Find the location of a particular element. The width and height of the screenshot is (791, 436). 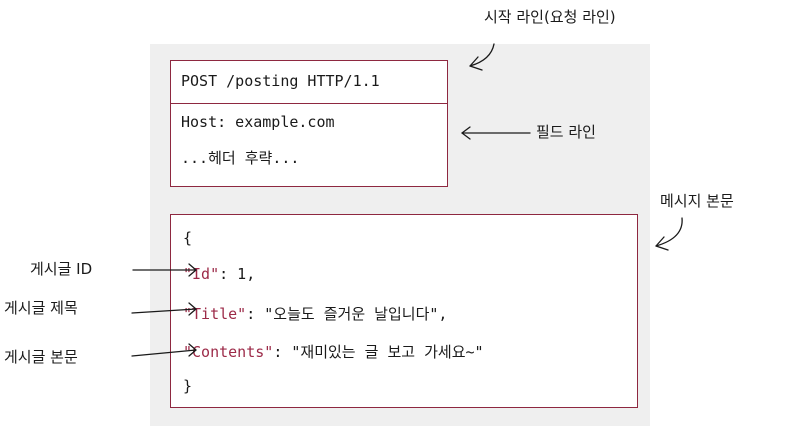

post-title-arrow is located at coordinates (164, 311).